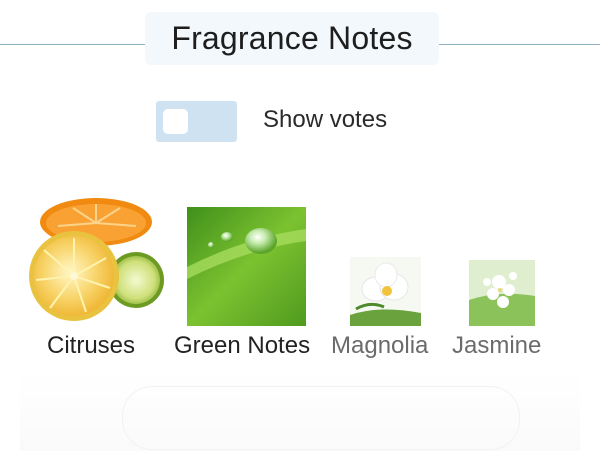 This screenshot has width=600, height=451. I want to click on note-label: Citruses, so click(91, 346).